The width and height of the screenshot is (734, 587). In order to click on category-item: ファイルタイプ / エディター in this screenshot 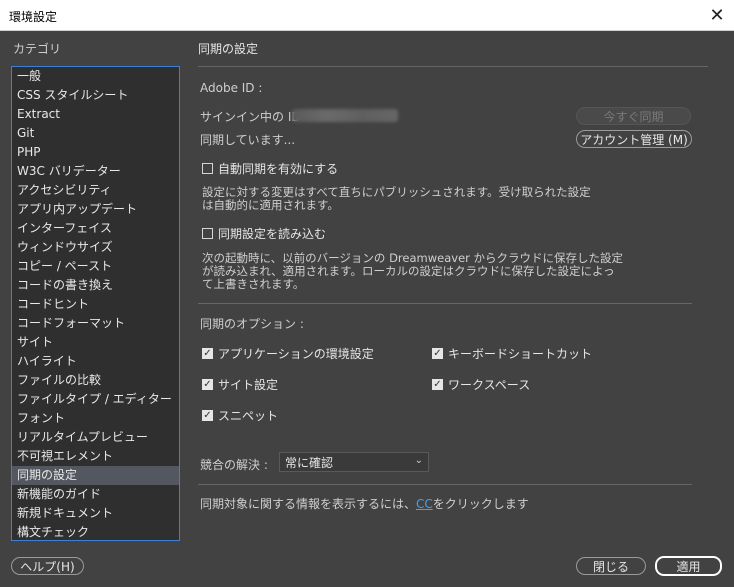, I will do `click(95, 399)`.